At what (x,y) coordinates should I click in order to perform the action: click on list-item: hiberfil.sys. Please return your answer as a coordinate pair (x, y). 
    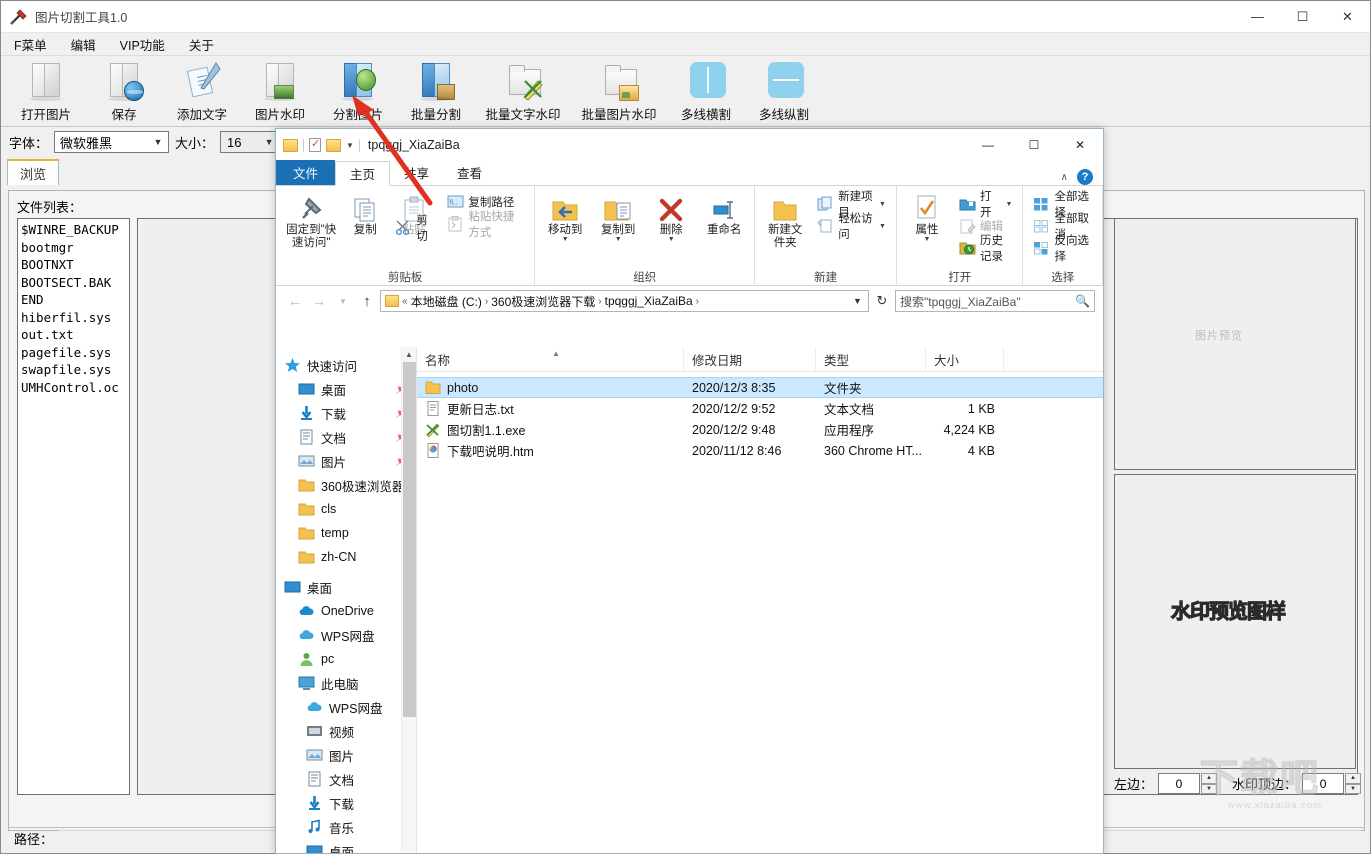
    Looking at the image, I should click on (73, 318).